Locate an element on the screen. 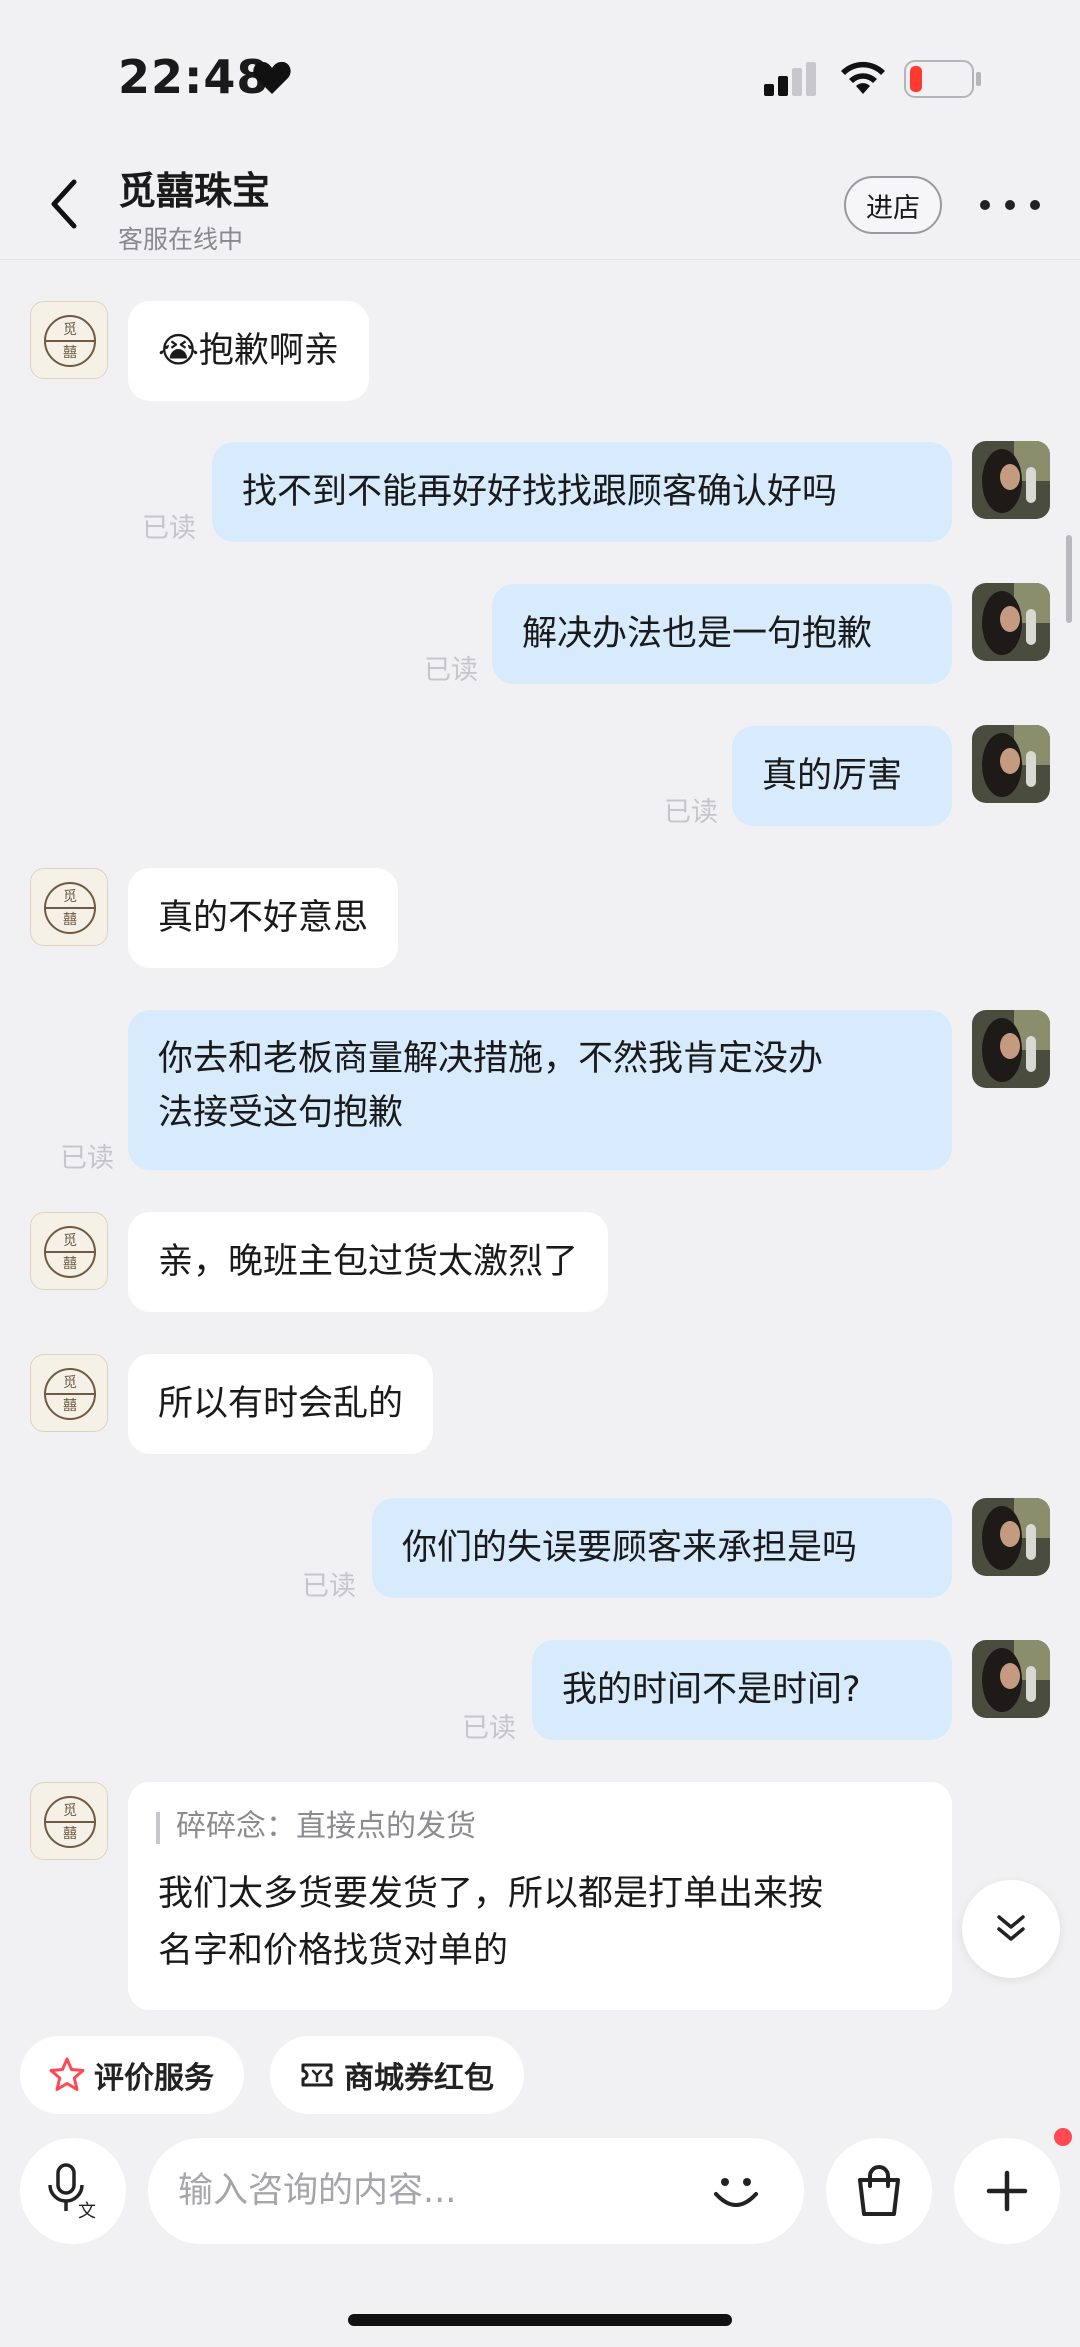 The height and width of the screenshot is (2347, 1080). plus-icon is located at coordinates (1007, 2191).